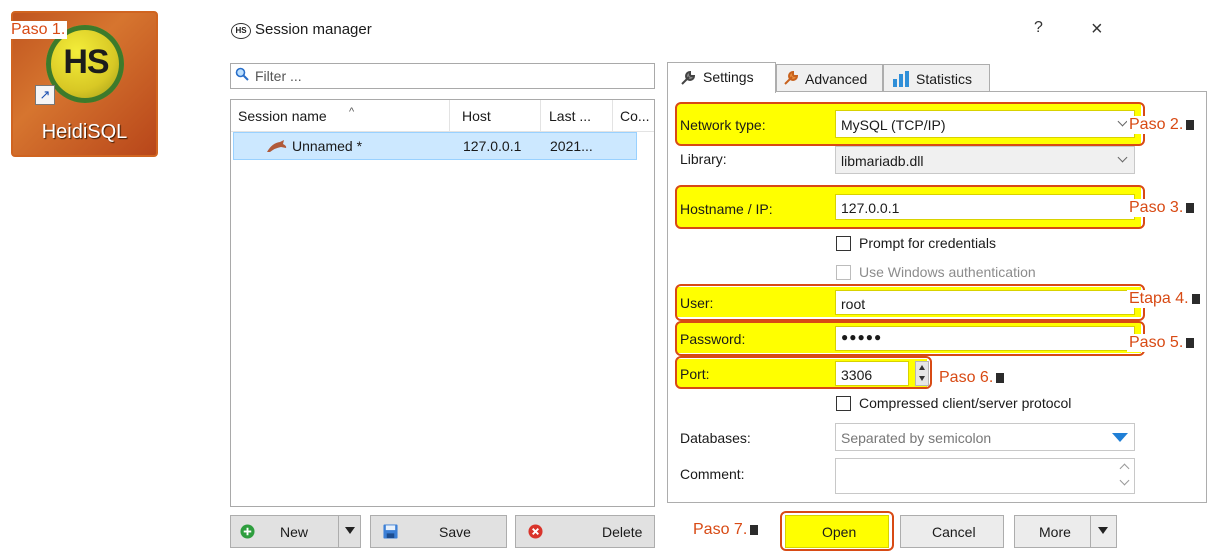 The height and width of the screenshot is (553, 1222). I want to click on step-1-label: Paso 1., so click(38, 30).